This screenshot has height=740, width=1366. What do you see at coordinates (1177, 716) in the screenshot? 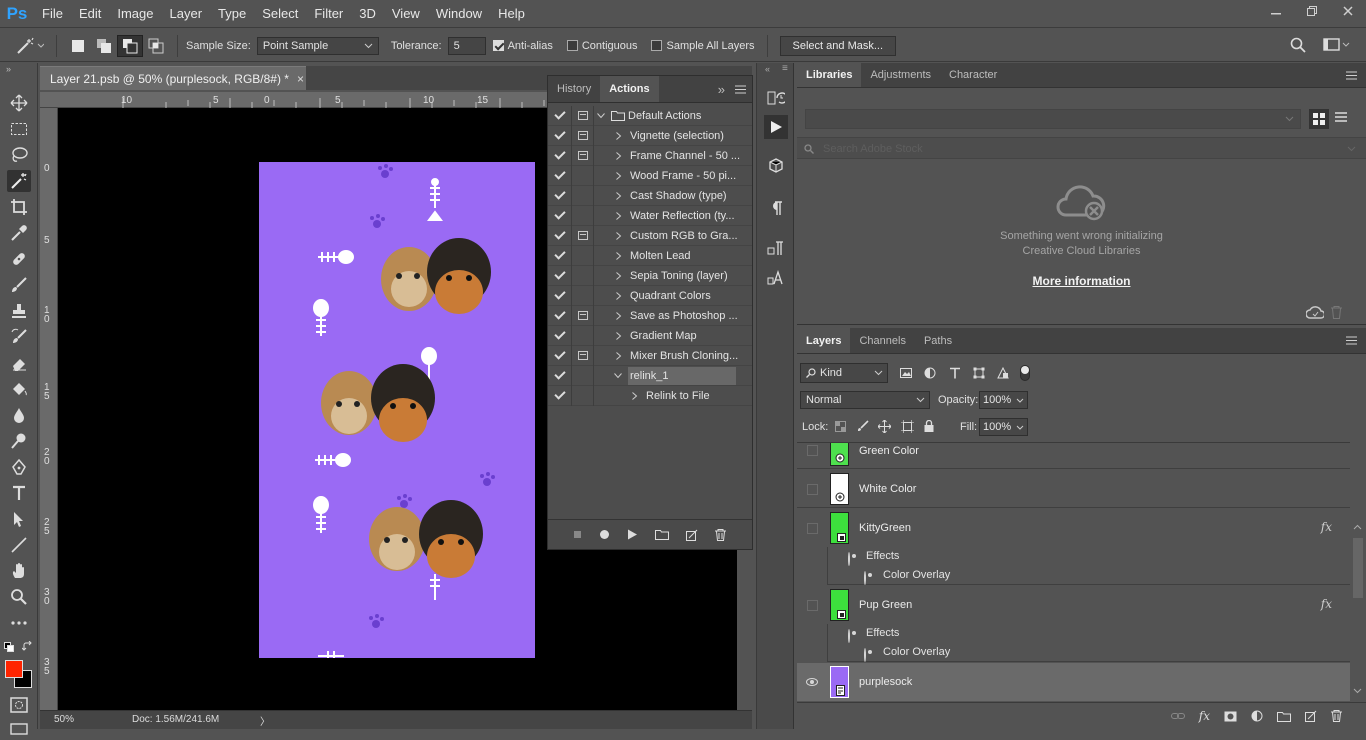
I see `link-layers-icon` at bounding box center [1177, 716].